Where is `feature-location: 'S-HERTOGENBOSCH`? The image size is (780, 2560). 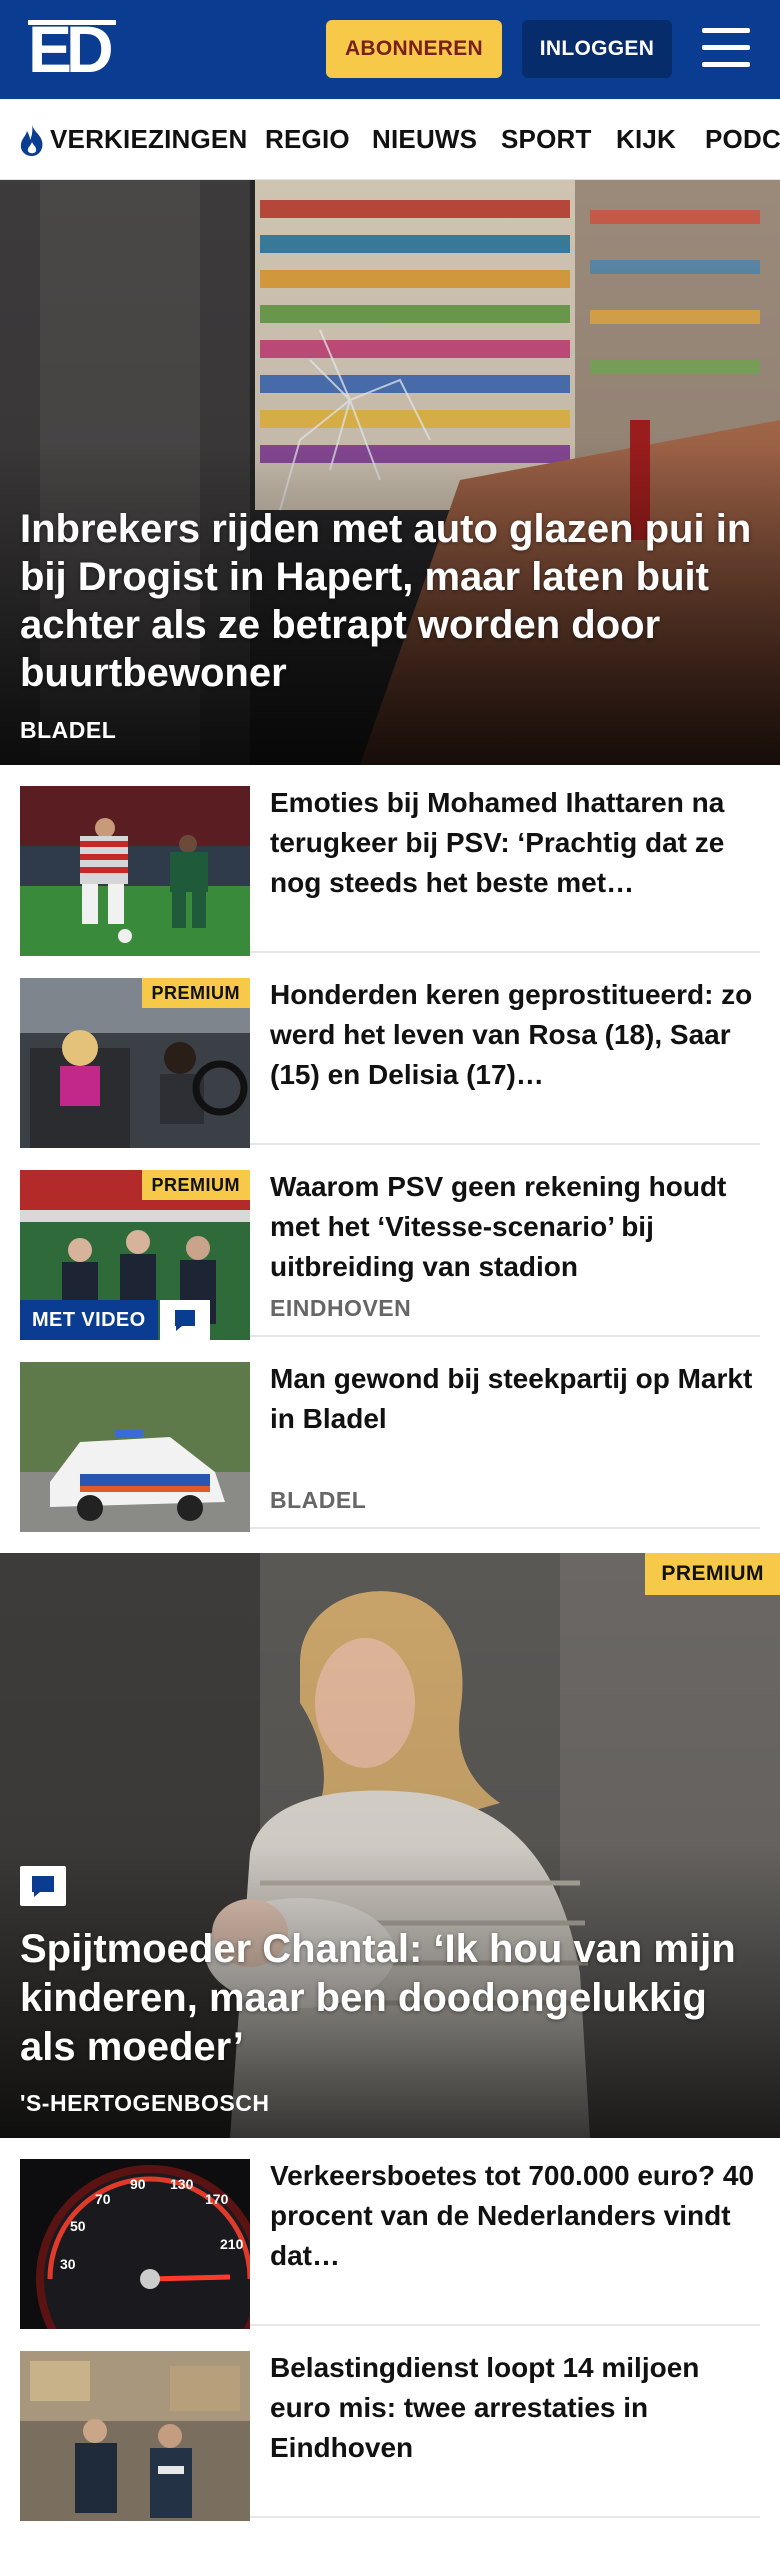 feature-location: 'S-HERTOGENBOSCH is located at coordinates (145, 2103).